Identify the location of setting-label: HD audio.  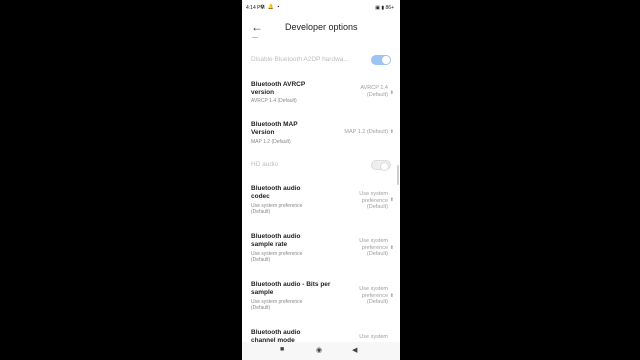
(265, 164).